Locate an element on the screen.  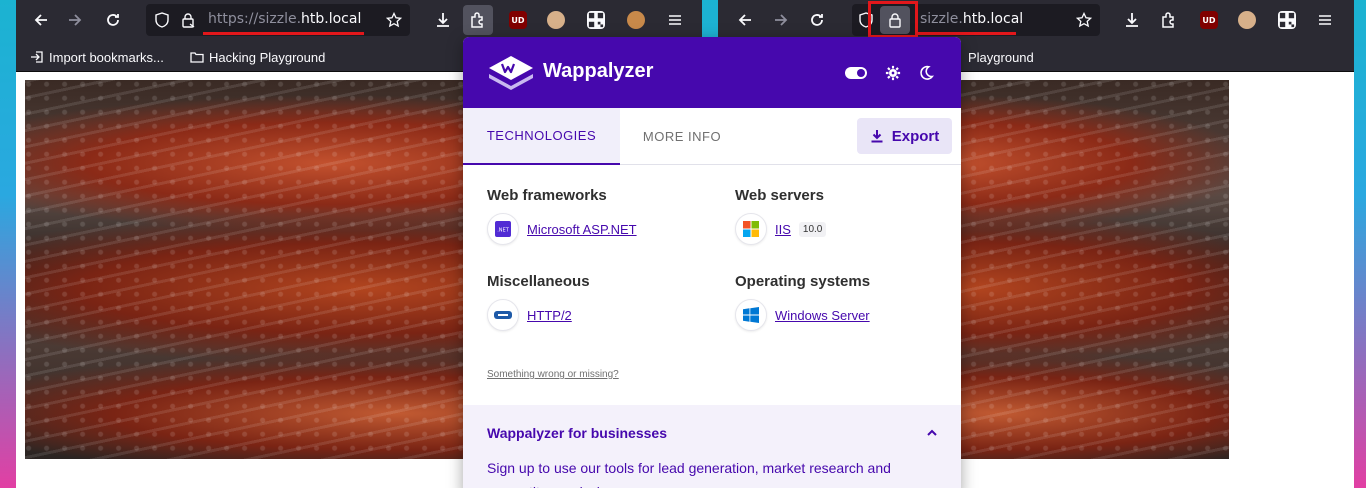
tech-version-iis: 10.0 is located at coordinates (812, 229).